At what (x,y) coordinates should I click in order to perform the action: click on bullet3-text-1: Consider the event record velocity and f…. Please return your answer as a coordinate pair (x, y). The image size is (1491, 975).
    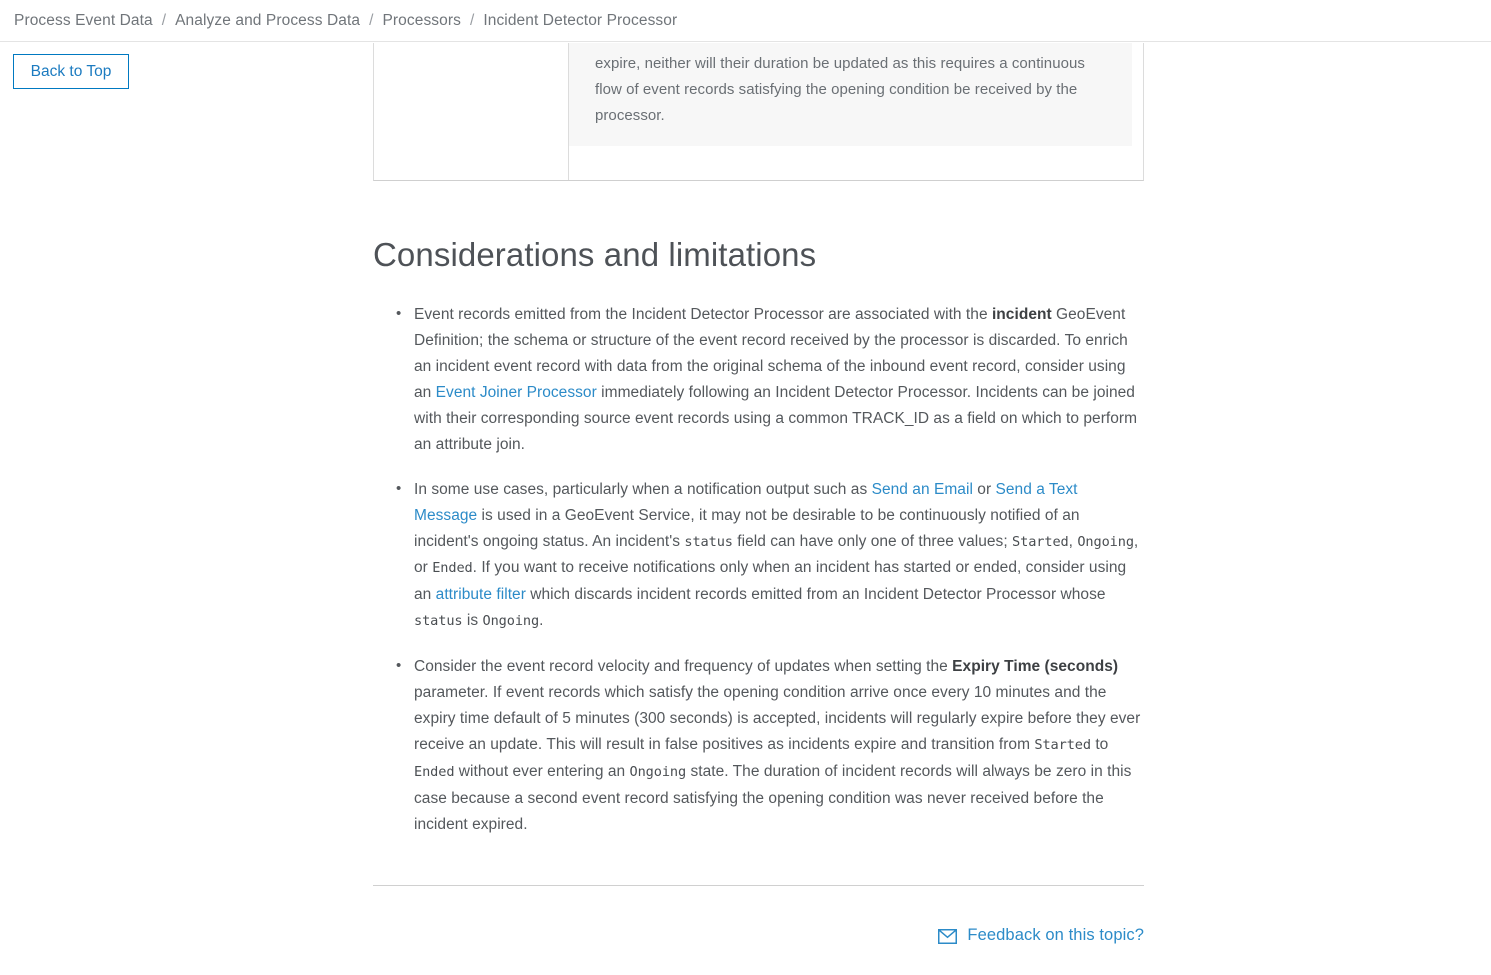
    Looking at the image, I should click on (683, 667).